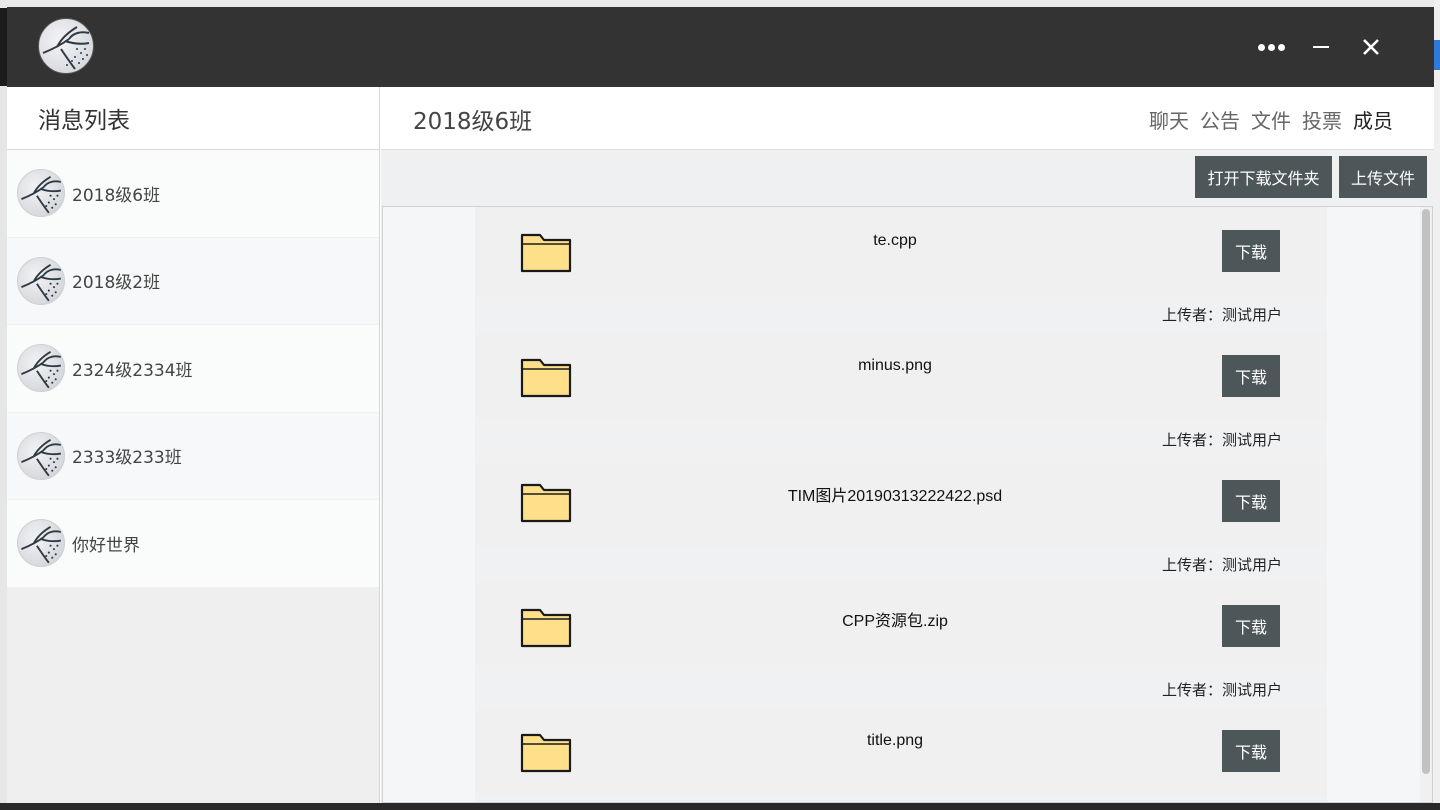  What do you see at coordinates (193, 118) in the screenshot?
I see `sidebar-title: 消息列表` at bounding box center [193, 118].